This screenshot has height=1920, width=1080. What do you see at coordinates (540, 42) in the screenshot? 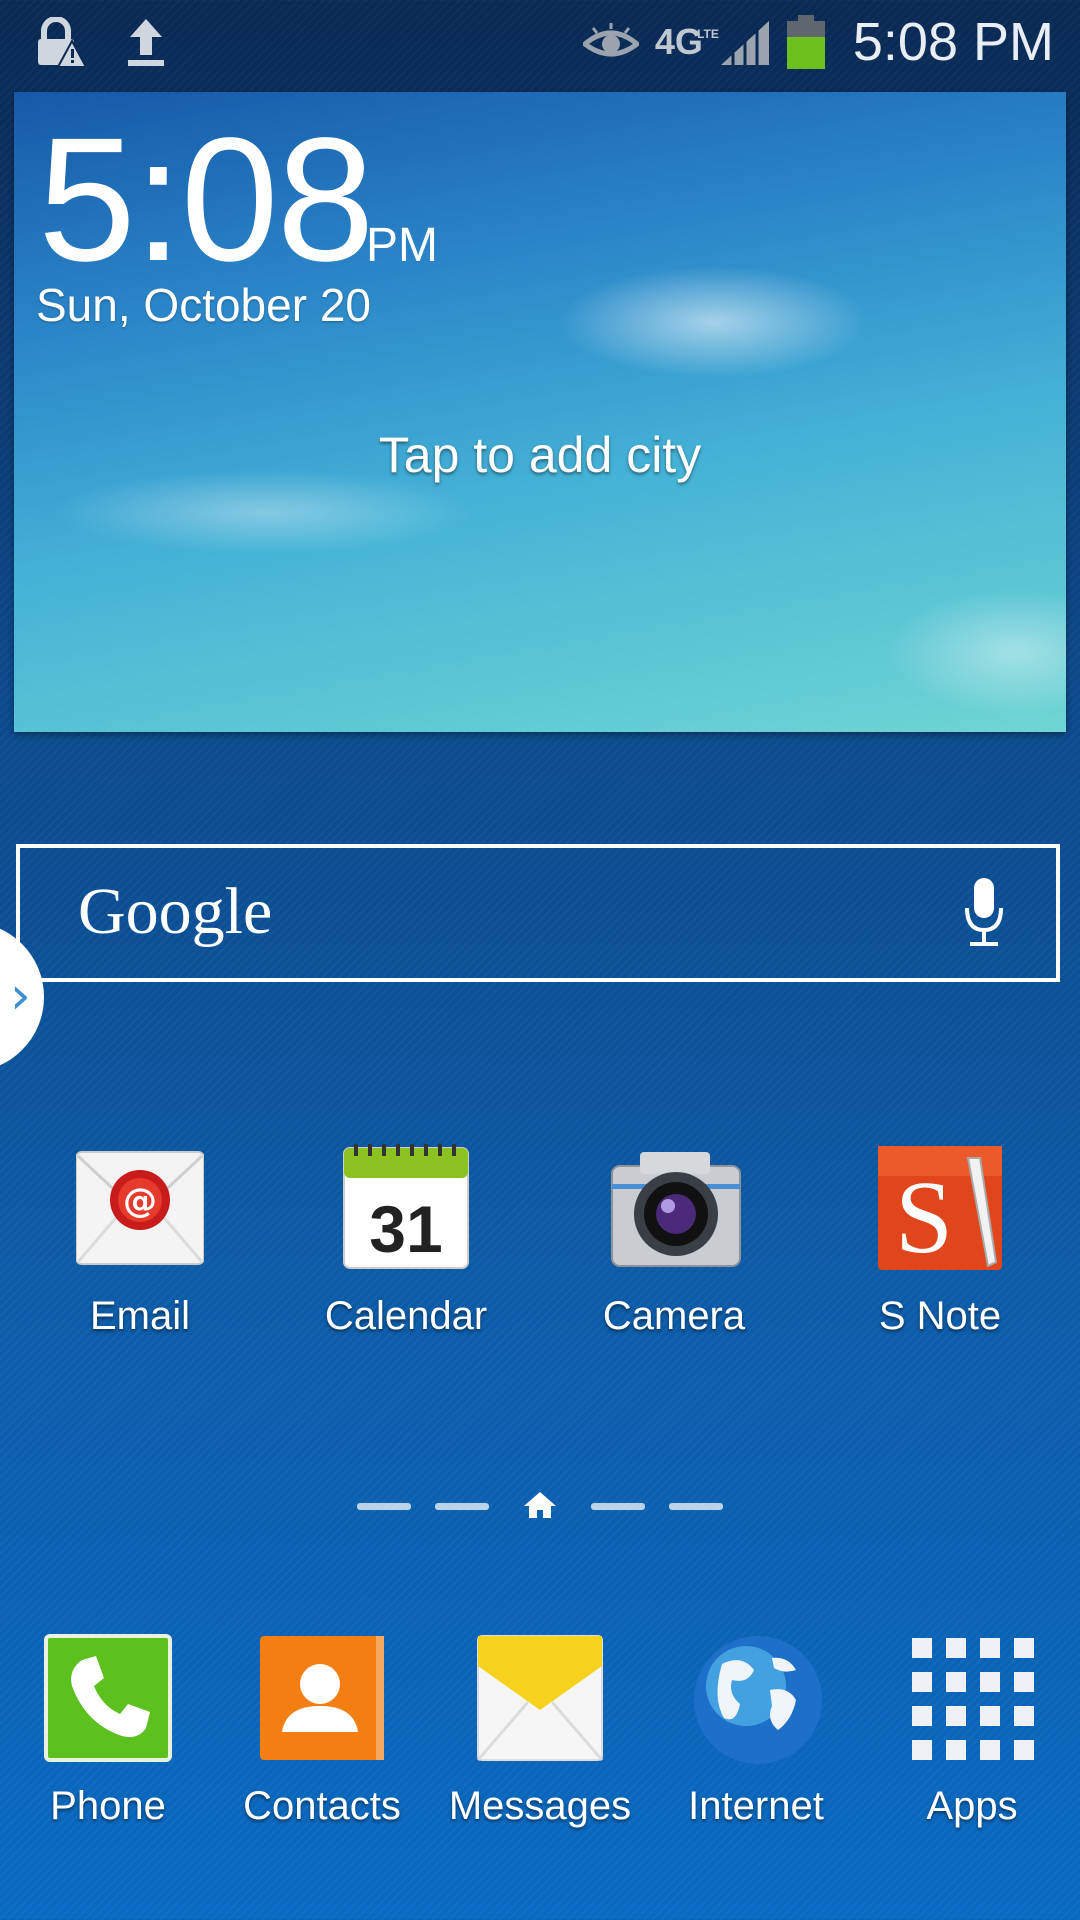
I see `status-bar: 4G LTE 5:08 PM` at bounding box center [540, 42].